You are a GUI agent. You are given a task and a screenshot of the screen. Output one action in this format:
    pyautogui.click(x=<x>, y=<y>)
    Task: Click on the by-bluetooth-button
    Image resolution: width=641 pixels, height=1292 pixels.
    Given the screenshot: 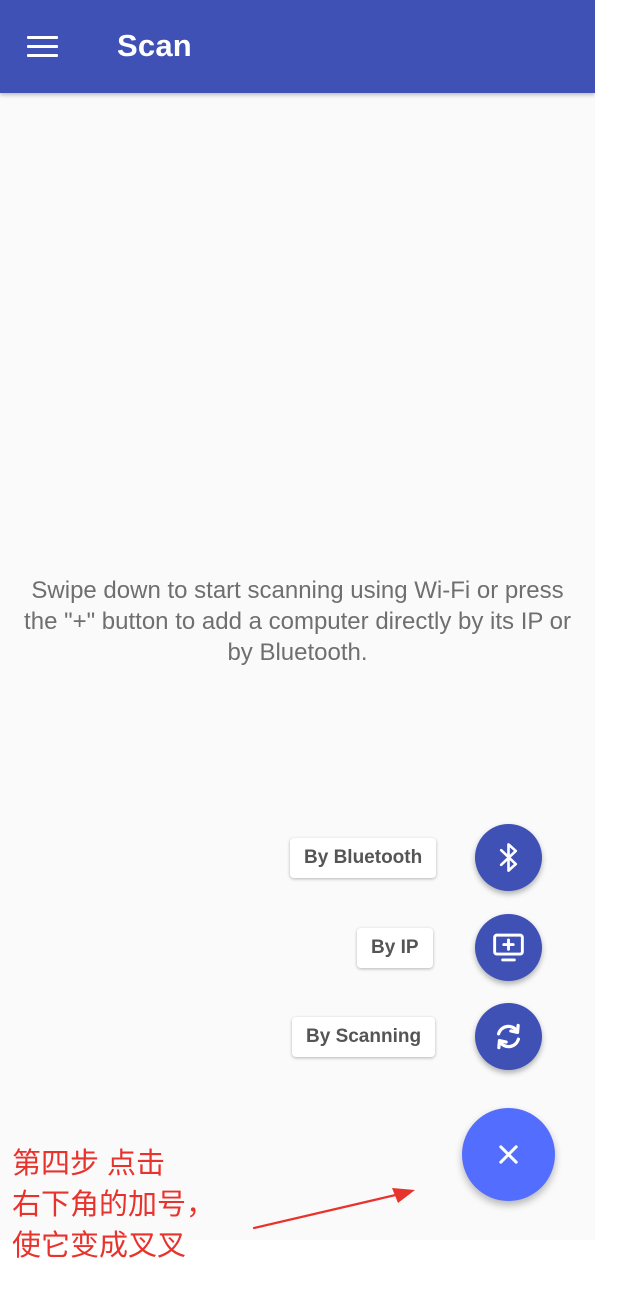 What is the action you would take?
    pyautogui.click(x=508, y=857)
    